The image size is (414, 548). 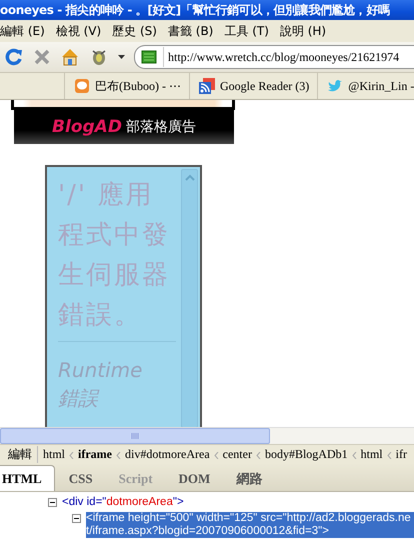 I want to click on menu-item: 檢視 (V), so click(x=80, y=31).